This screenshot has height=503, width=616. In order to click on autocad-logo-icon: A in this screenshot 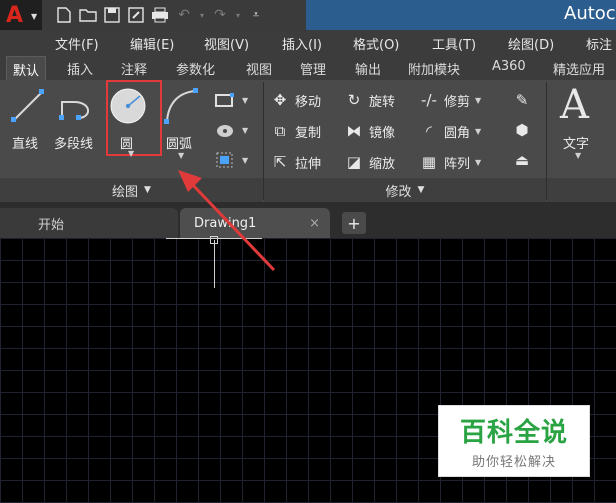, I will do `click(15, 15)`.